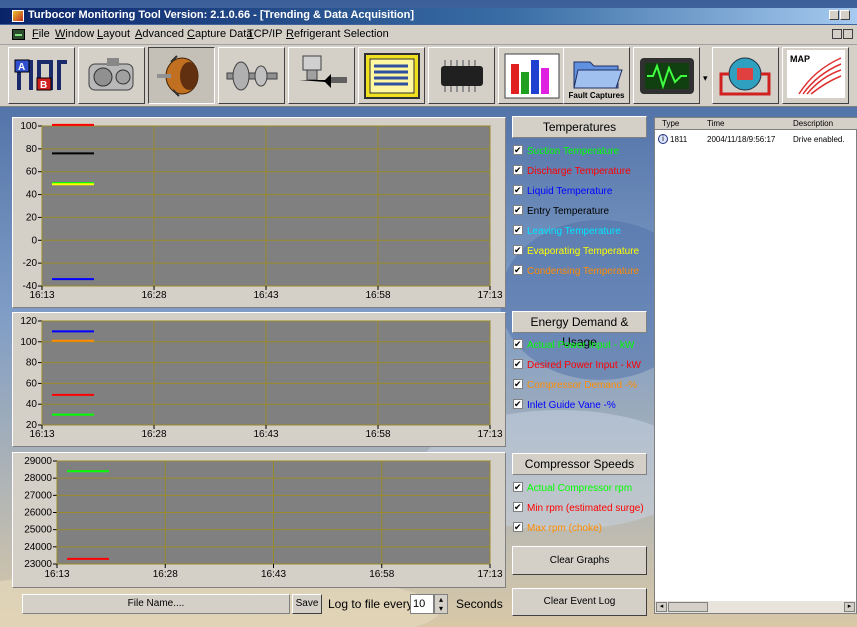 The image size is (857, 627). What do you see at coordinates (321, 75) in the screenshot?
I see `valve-actuator-button` at bounding box center [321, 75].